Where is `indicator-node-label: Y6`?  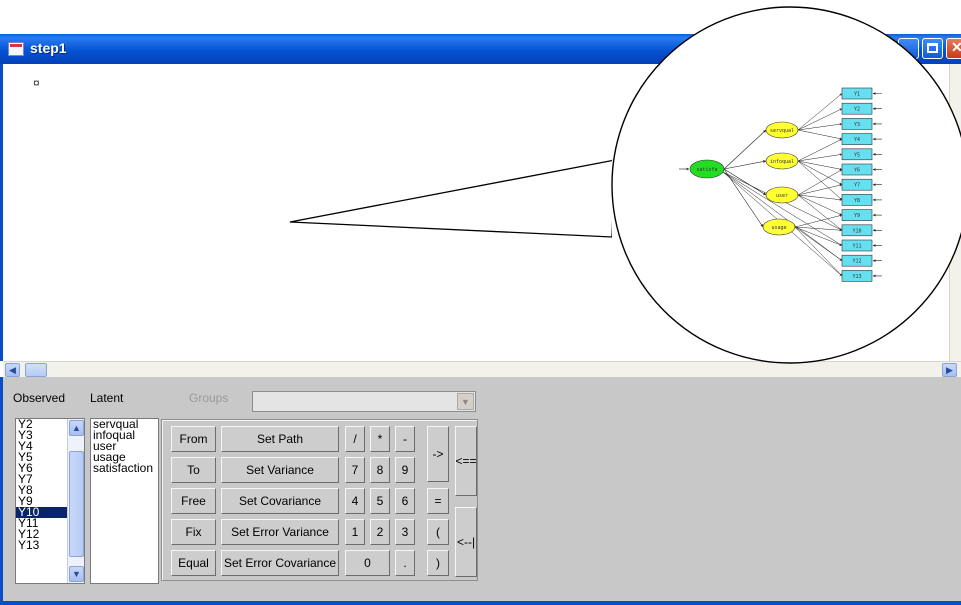
indicator-node-label: Y6 is located at coordinates (857, 171).